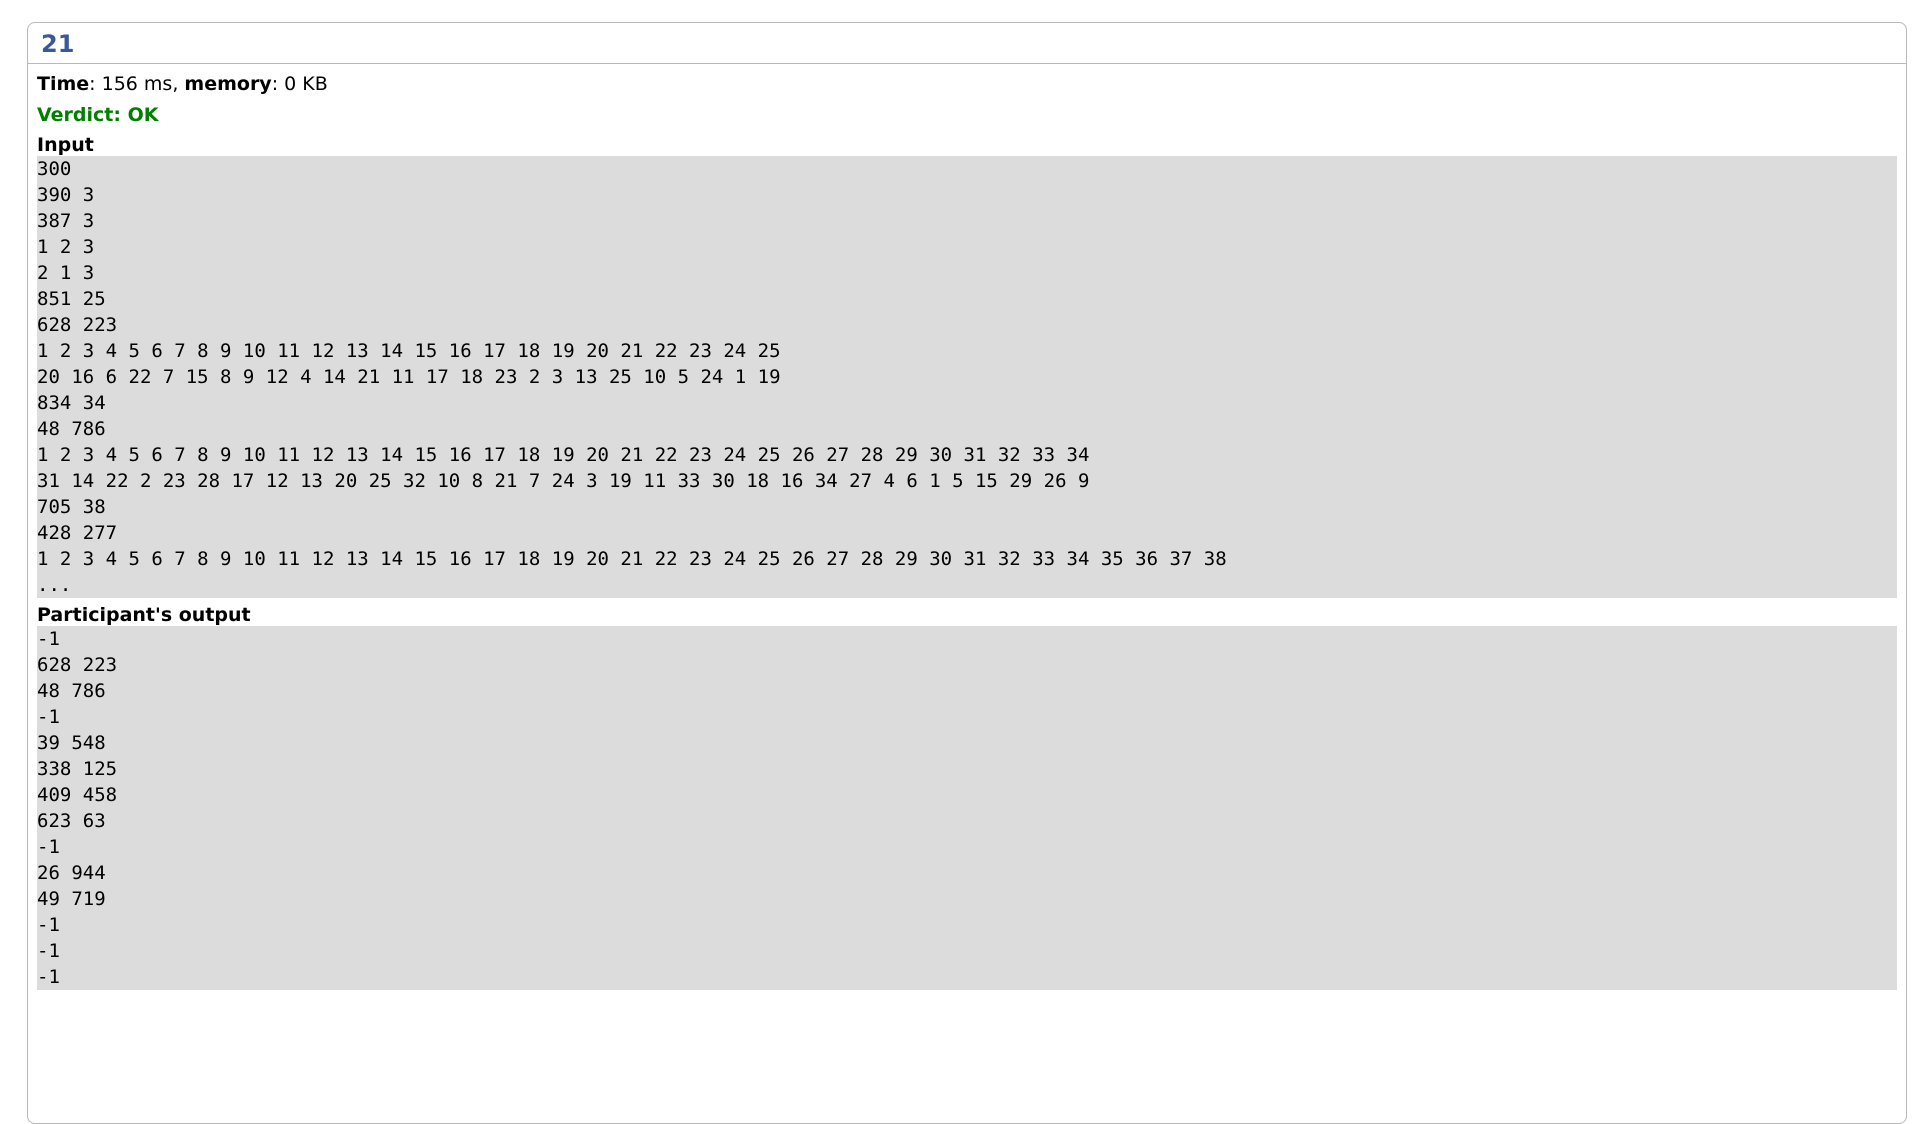 The width and height of the screenshot is (1926, 1124). What do you see at coordinates (71, 743) in the screenshot?
I see `output-line: 39 548` at bounding box center [71, 743].